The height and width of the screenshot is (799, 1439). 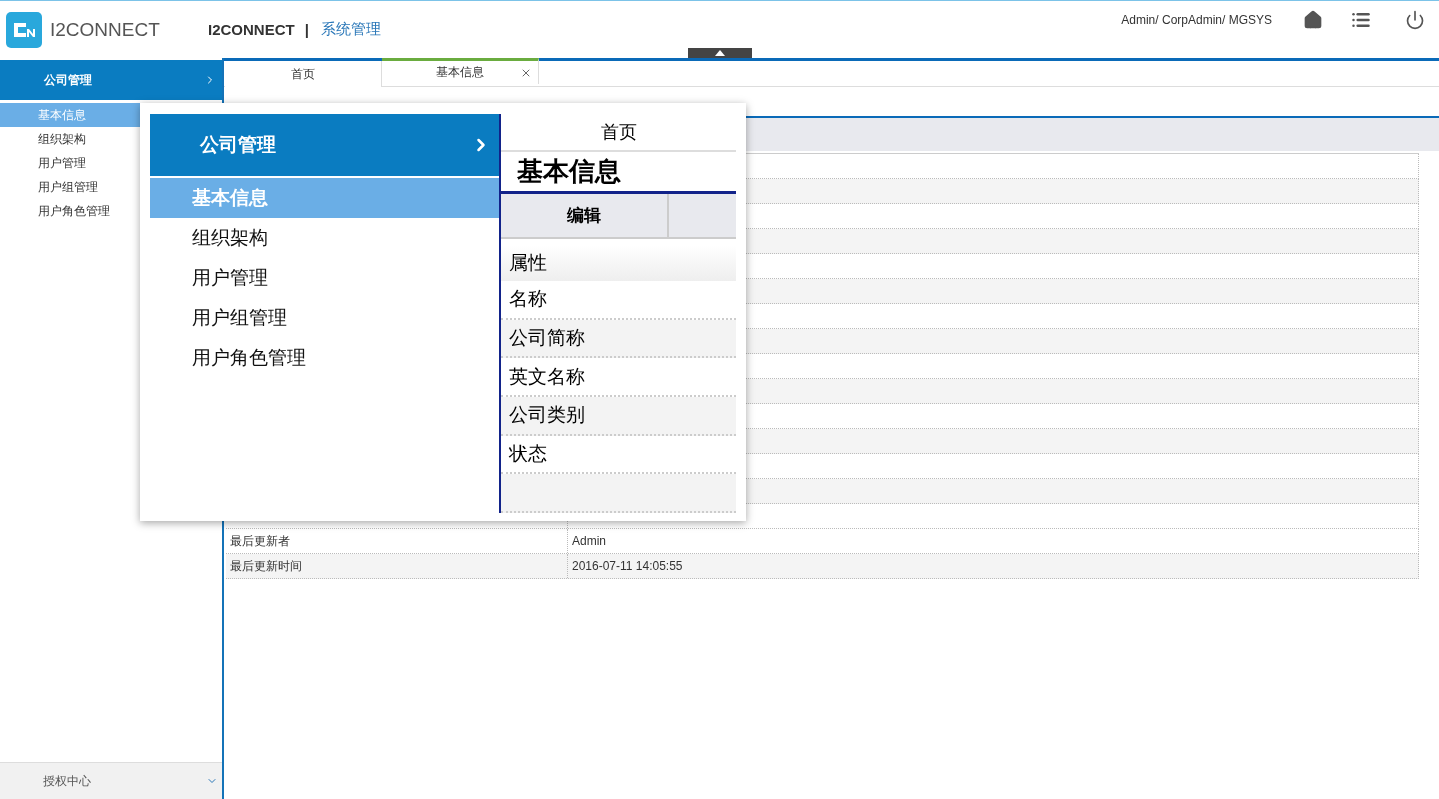 I want to click on sidebar-group: 授权中心, so click(x=111, y=780).